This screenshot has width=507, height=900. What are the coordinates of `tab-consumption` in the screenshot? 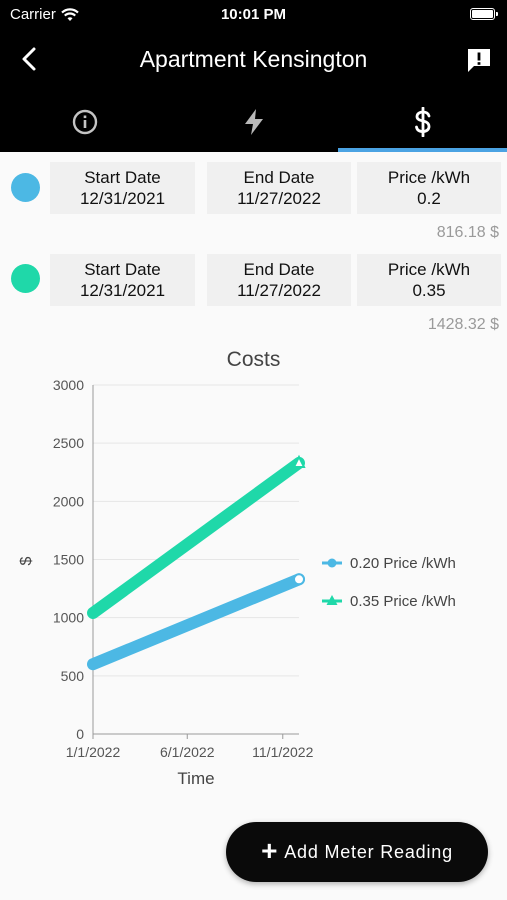 It's located at (253, 122).